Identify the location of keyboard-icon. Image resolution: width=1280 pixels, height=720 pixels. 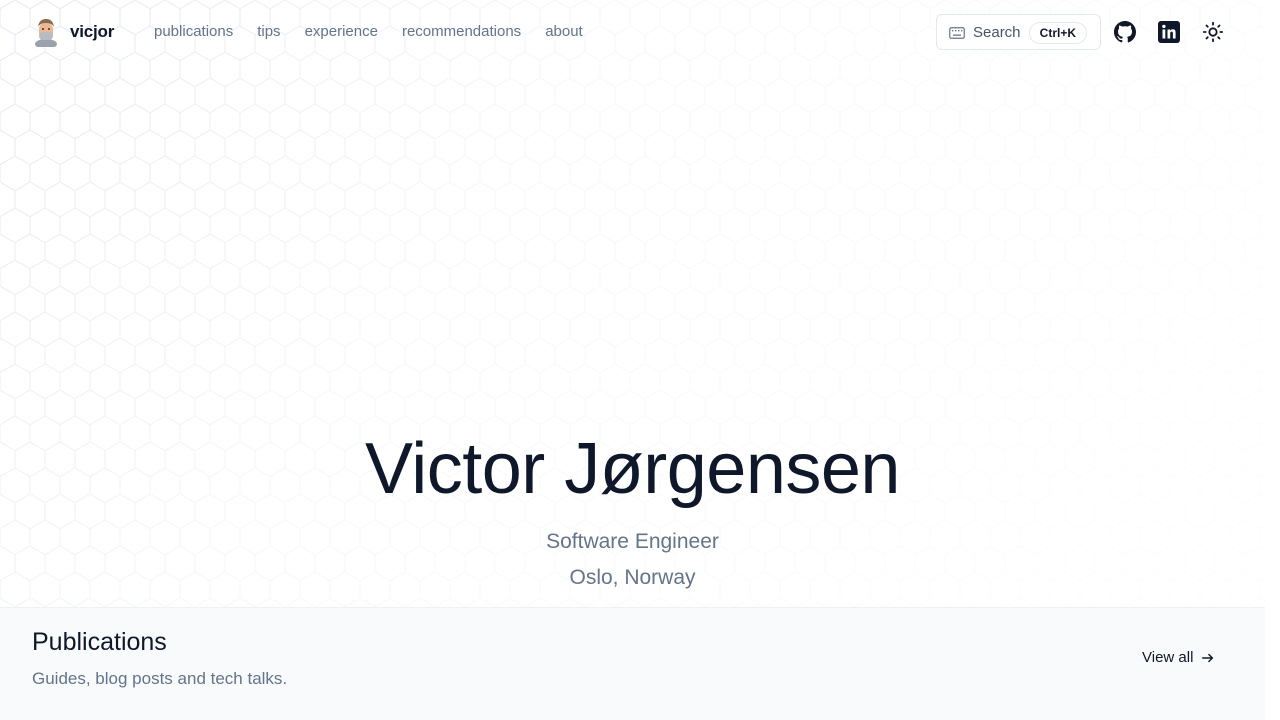
(957, 32).